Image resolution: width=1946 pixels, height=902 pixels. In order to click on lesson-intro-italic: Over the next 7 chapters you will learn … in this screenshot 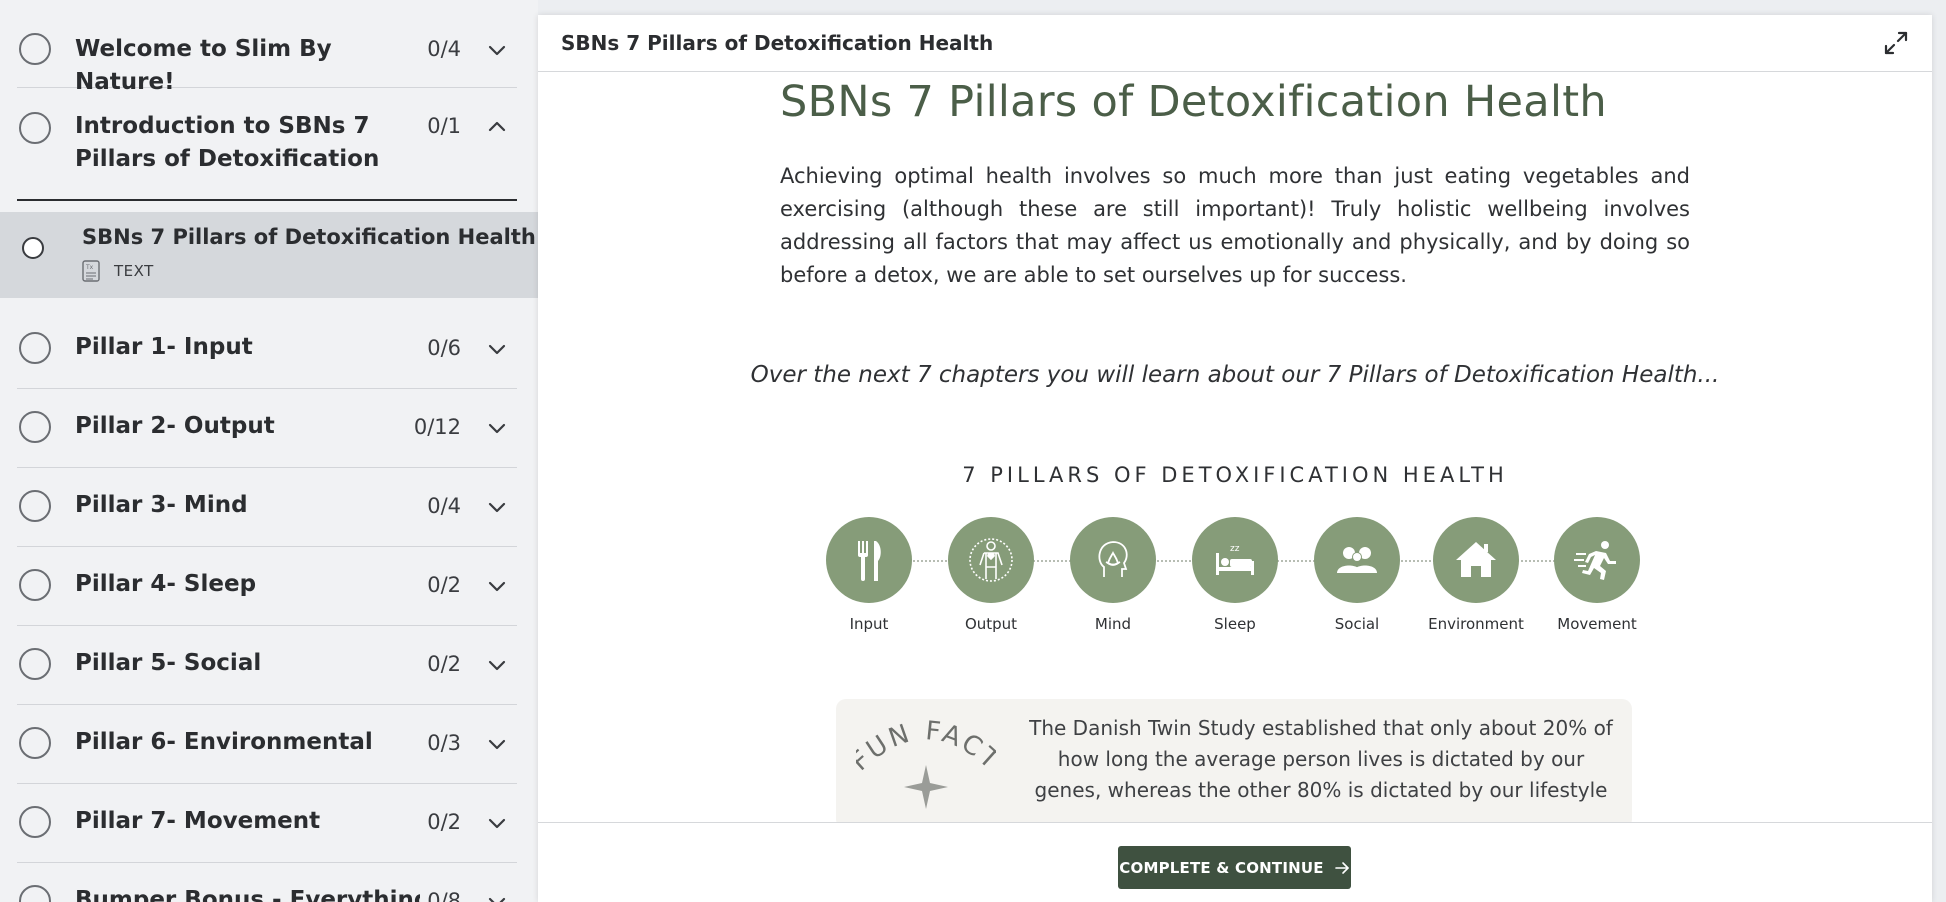, I will do `click(1235, 375)`.